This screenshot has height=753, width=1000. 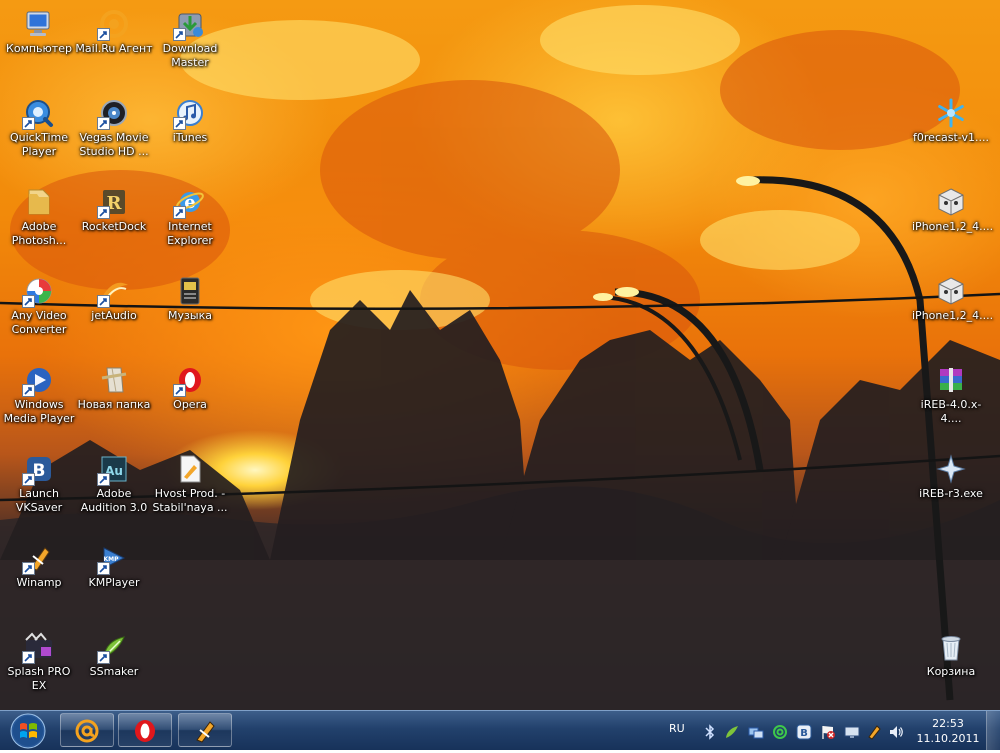 I want to click on internet-explorer-icon: e, so click(x=189, y=202).